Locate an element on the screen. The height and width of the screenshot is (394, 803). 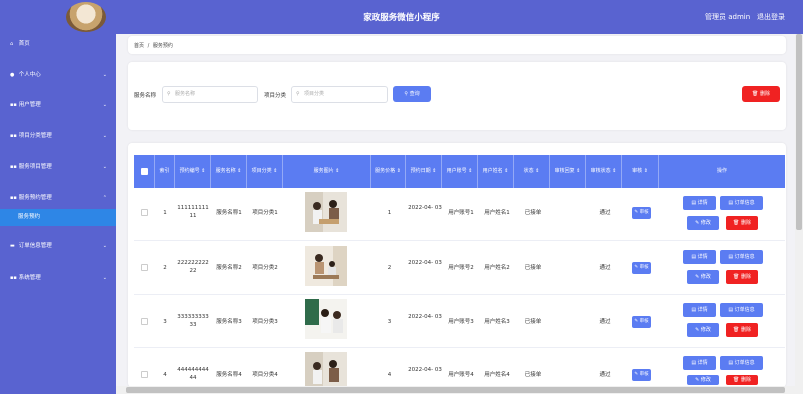
sidebar-item-label: 用户管理 is located at coordinates (29, 105).